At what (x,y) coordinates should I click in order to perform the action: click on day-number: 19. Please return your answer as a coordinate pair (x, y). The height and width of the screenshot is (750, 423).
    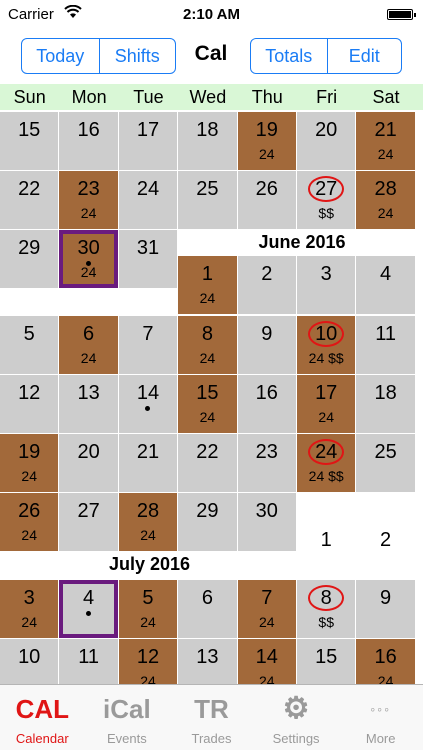
    Looking at the image, I should click on (29, 452).